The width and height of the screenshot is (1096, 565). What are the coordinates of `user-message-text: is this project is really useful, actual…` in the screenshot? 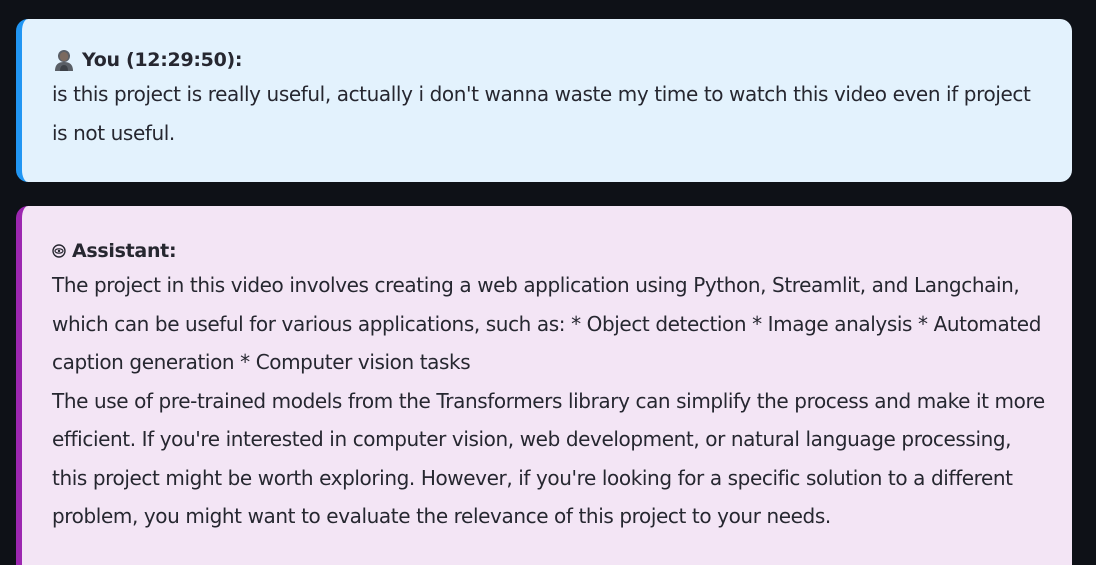 It's located at (541, 113).